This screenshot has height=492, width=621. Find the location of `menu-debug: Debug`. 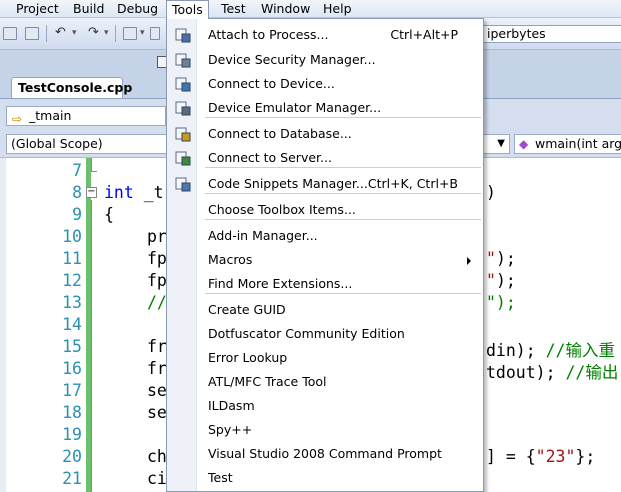

menu-debug: Debug is located at coordinates (137, 9).